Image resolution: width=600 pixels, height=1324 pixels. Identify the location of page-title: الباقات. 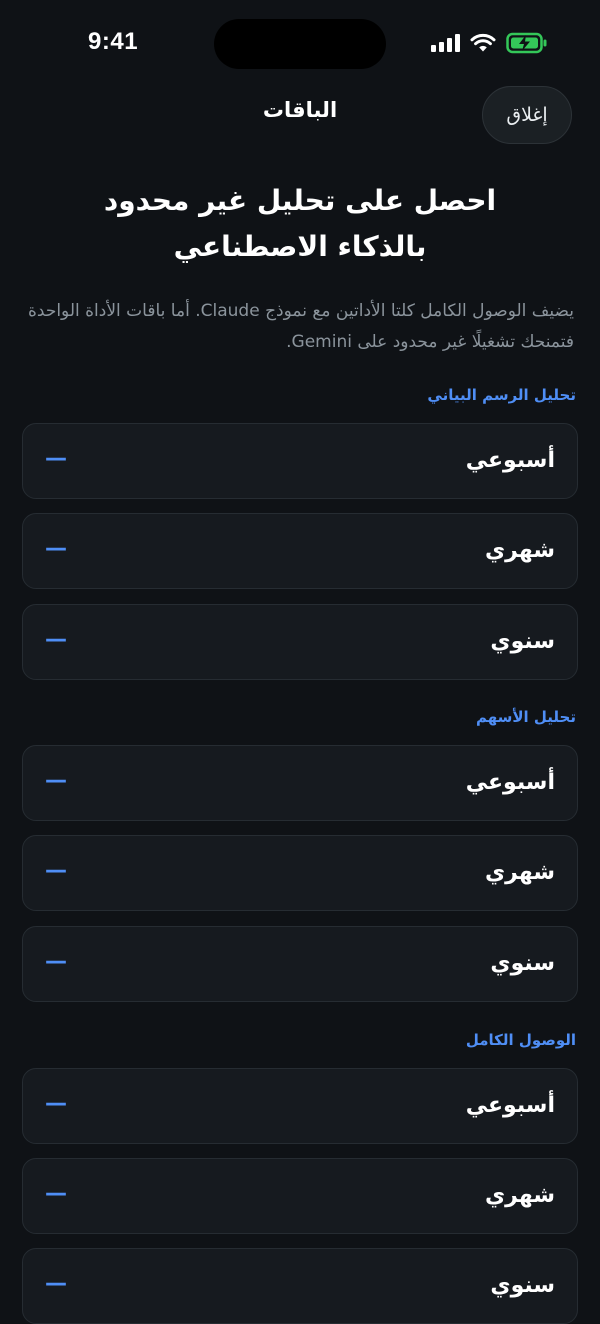
(300, 110).